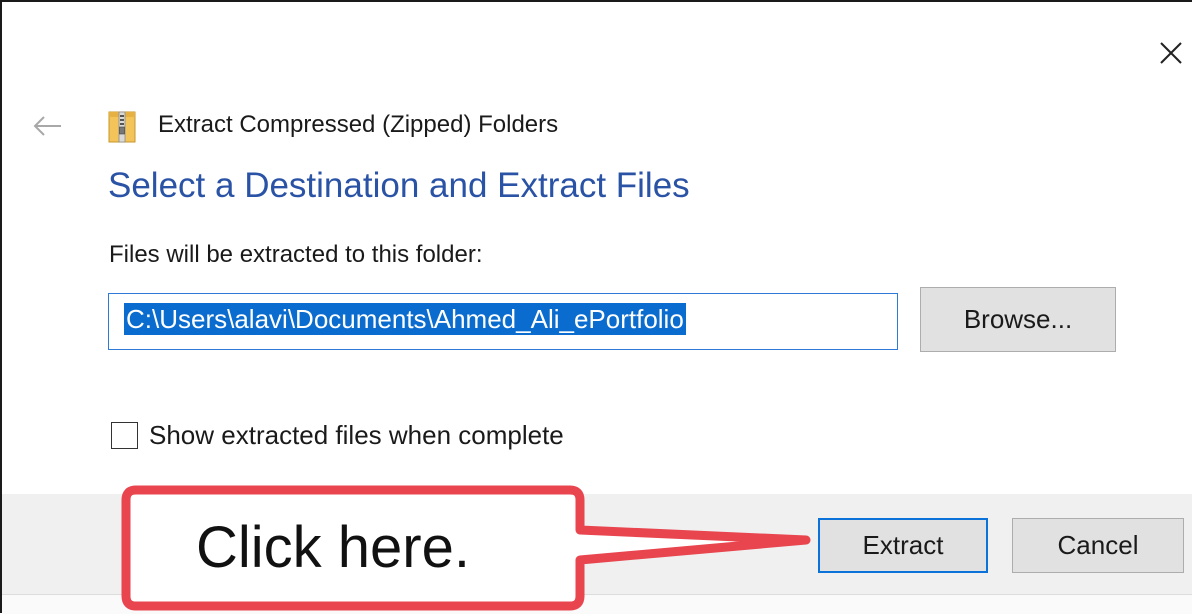  Describe the element at coordinates (333, 547) in the screenshot. I see `callout-text: Click here.` at that location.